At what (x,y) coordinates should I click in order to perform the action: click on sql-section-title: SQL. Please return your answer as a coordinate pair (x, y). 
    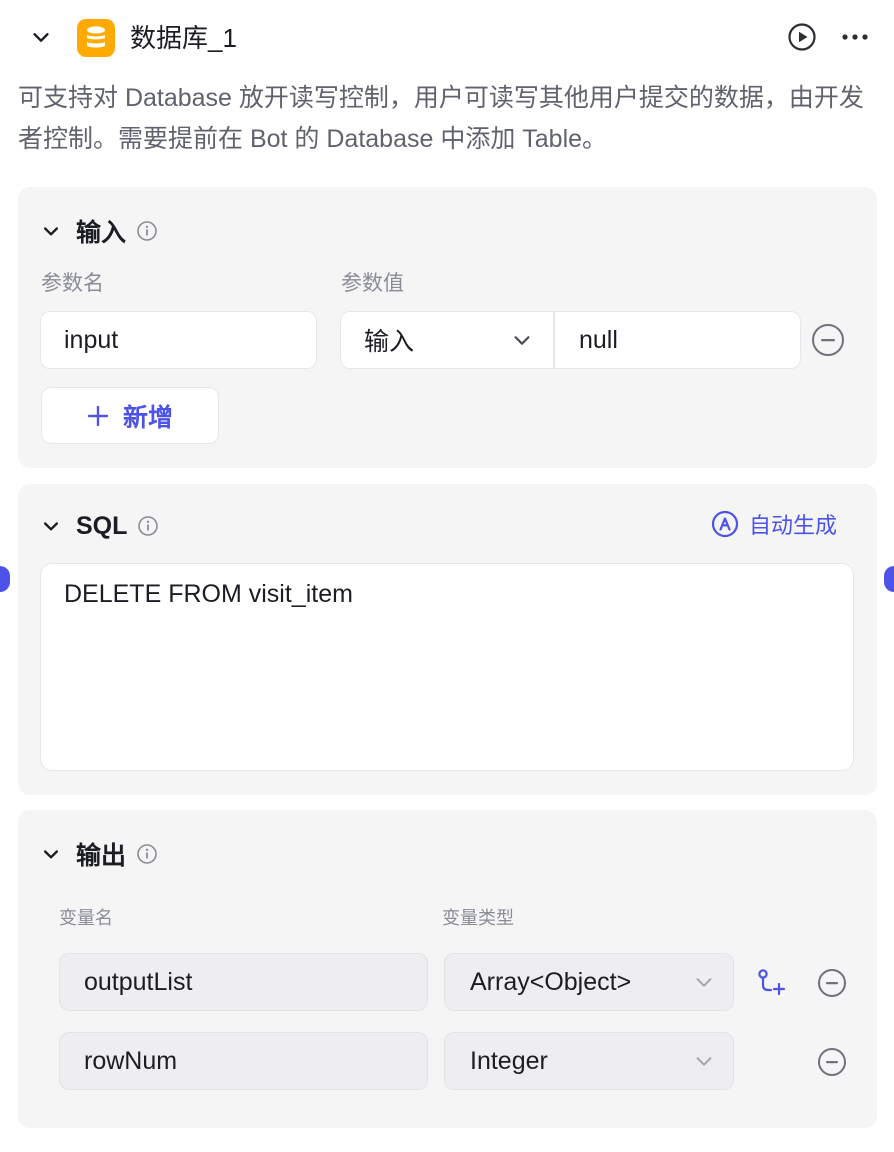
    Looking at the image, I should click on (102, 525).